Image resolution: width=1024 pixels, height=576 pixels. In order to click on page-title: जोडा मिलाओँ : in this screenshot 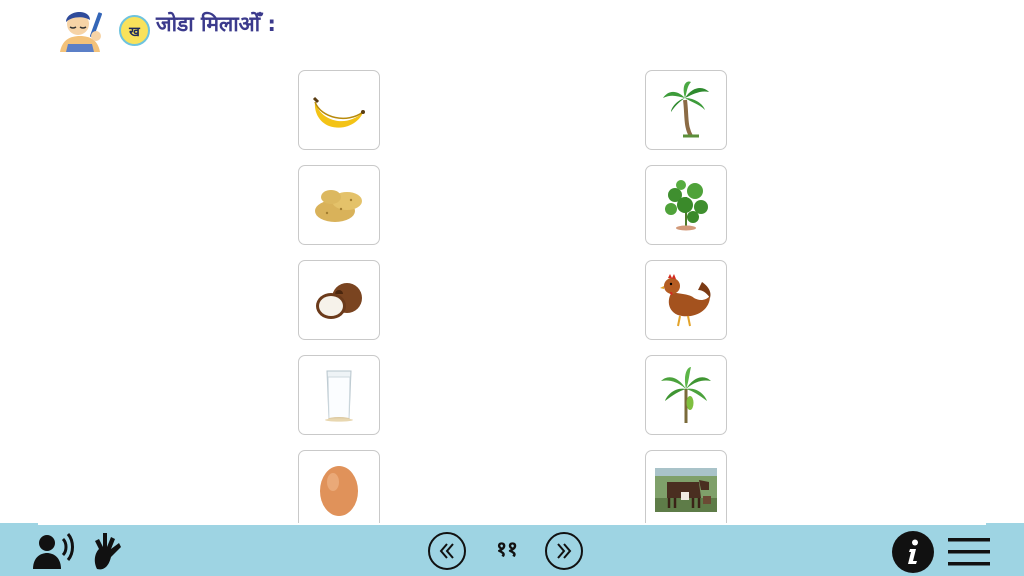, I will do `click(216, 24)`.